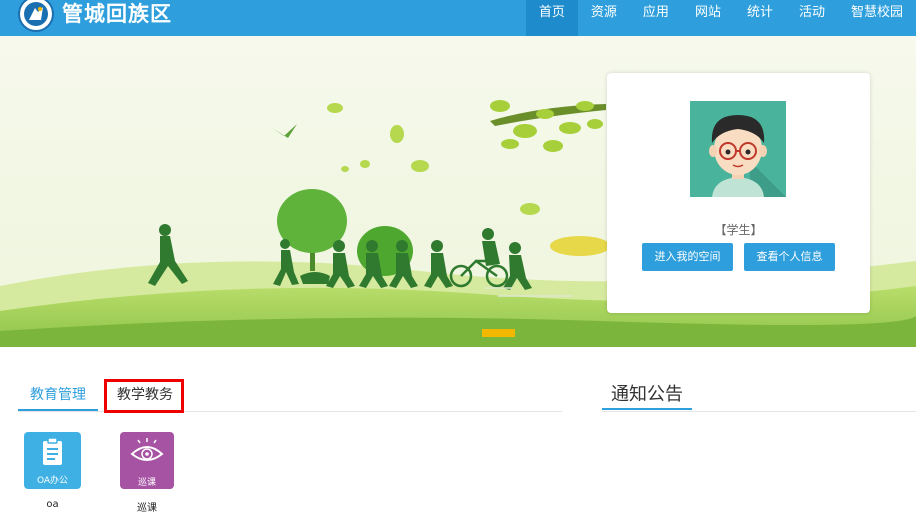  I want to click on tab-education-management: 教育管理, so click(58, 395).